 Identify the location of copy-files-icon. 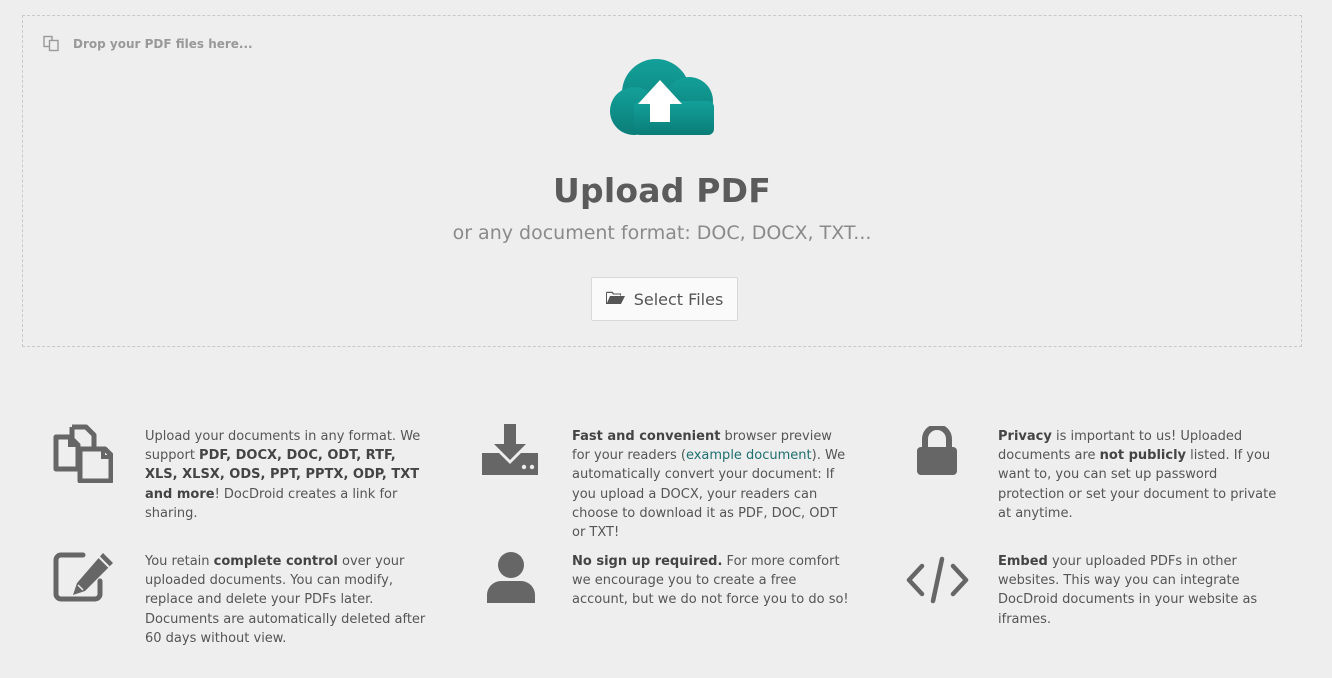
(51, 43).